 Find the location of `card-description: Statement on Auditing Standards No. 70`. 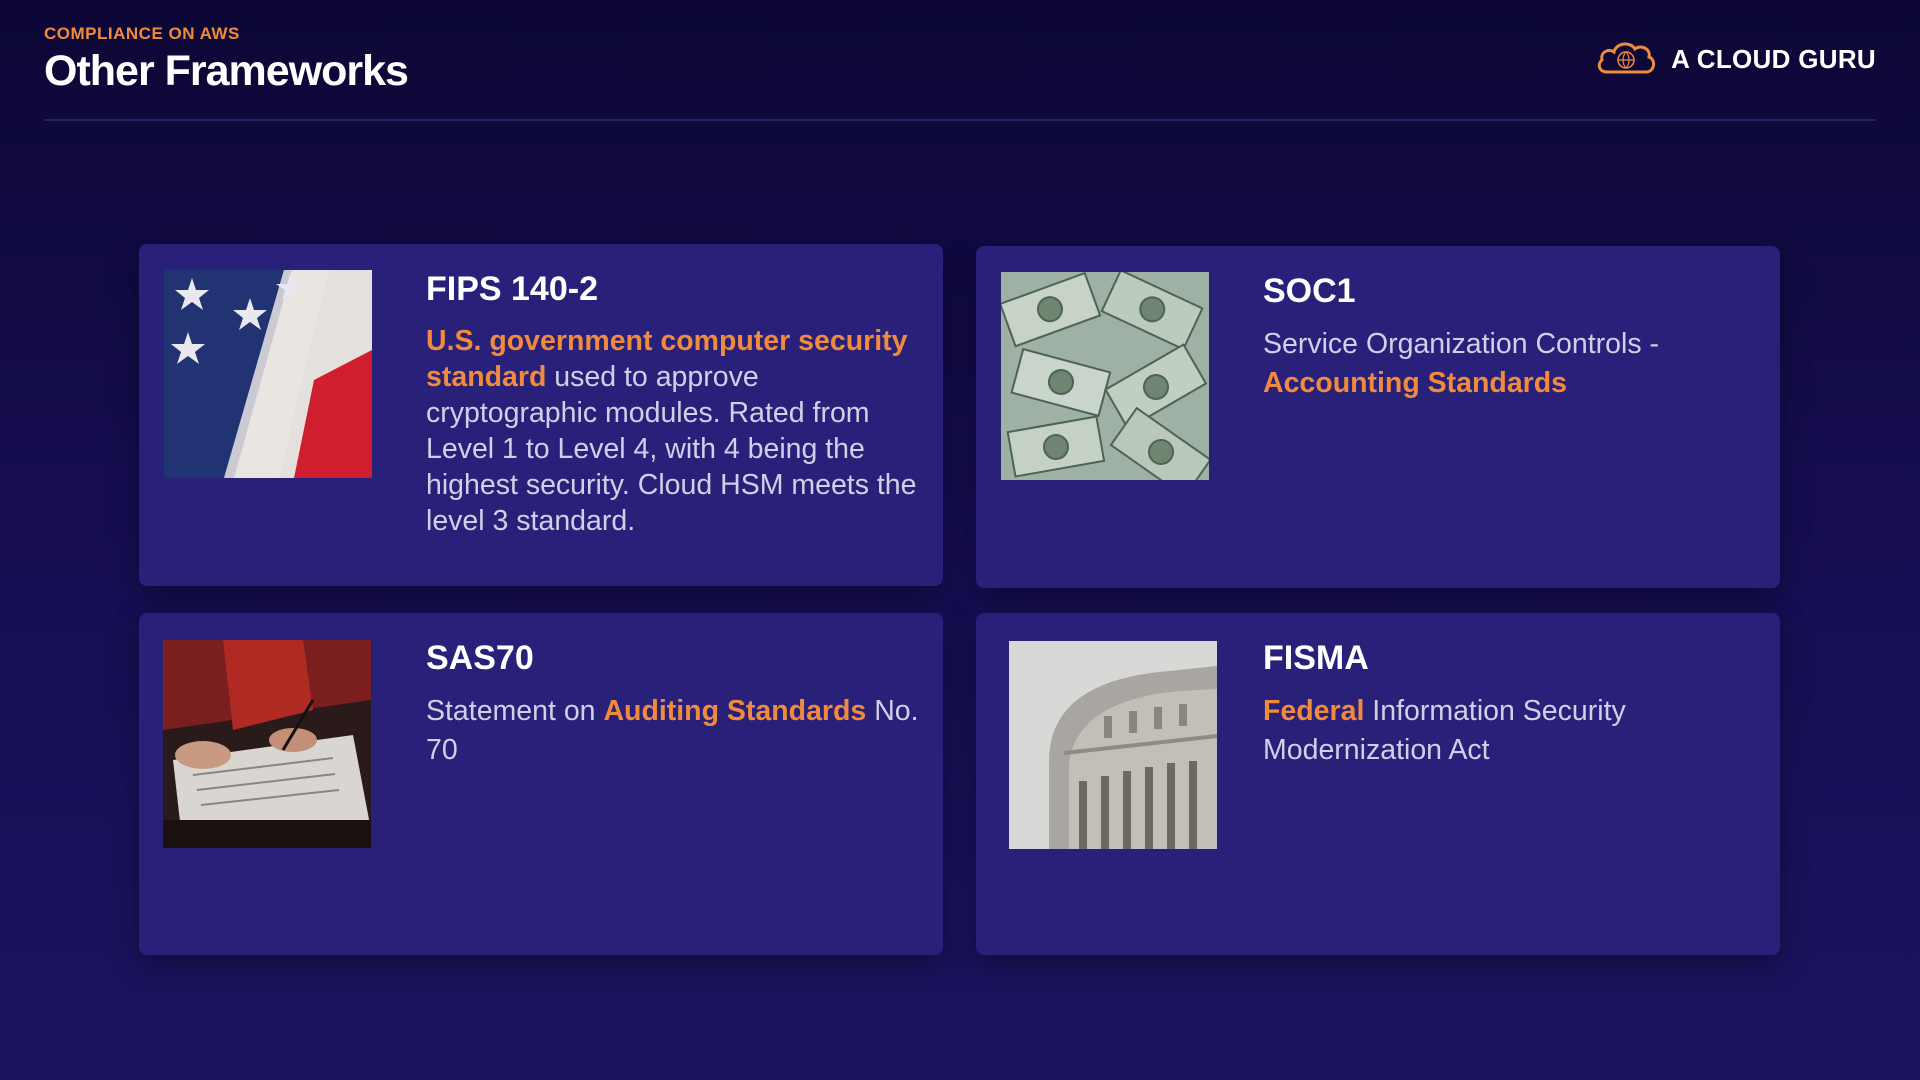

card-description: Statement on Auditing Standards No. 70 is located at coordinates (674, 731).